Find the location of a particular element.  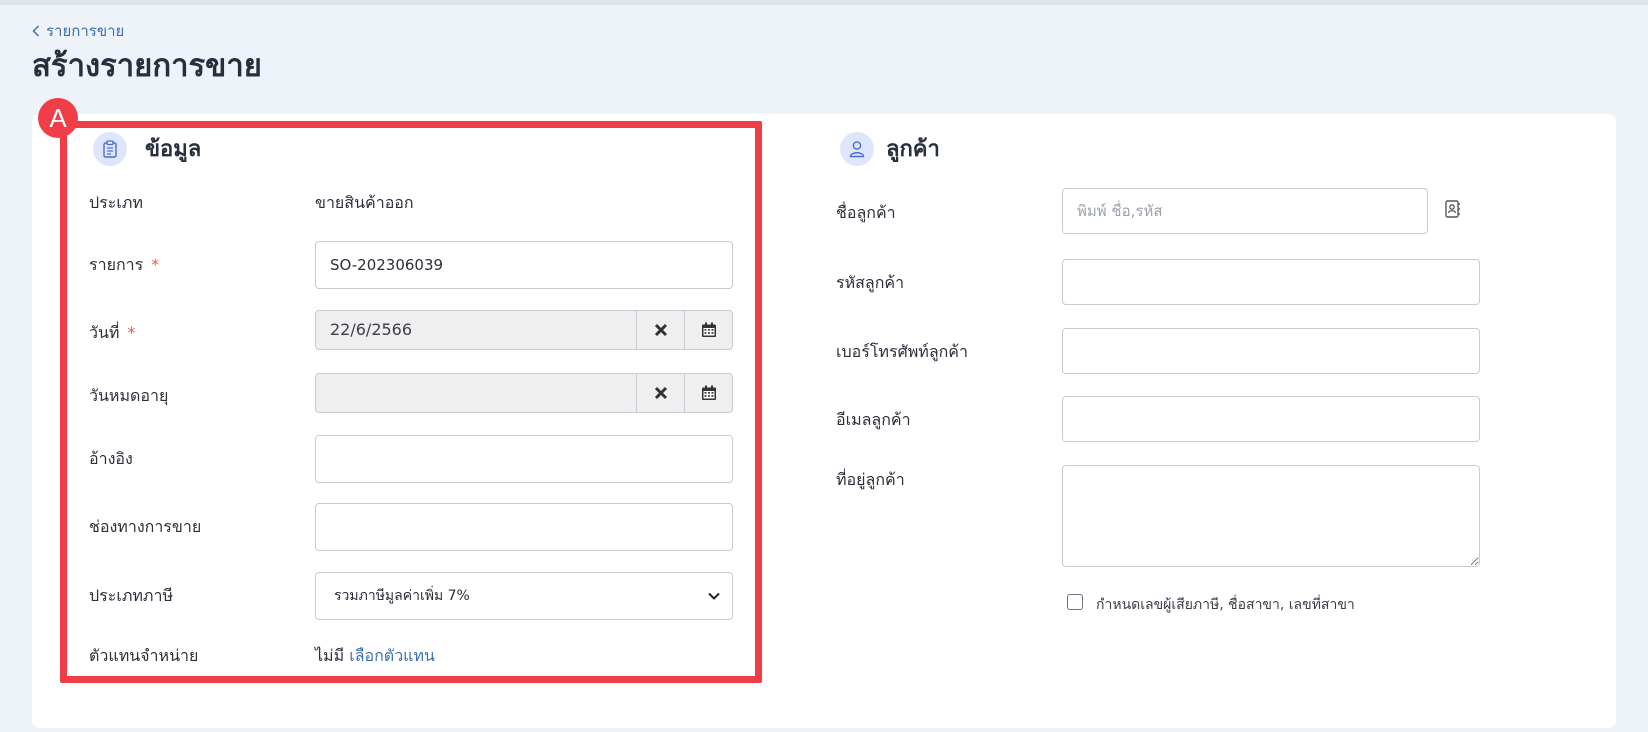

customer-address-textarea is located at coordinates (1271, 516).